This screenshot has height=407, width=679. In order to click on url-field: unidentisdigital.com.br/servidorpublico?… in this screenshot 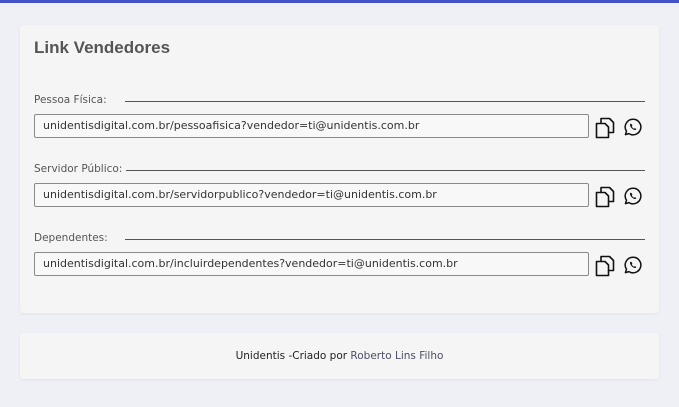, I will do `click(311, 195)`.